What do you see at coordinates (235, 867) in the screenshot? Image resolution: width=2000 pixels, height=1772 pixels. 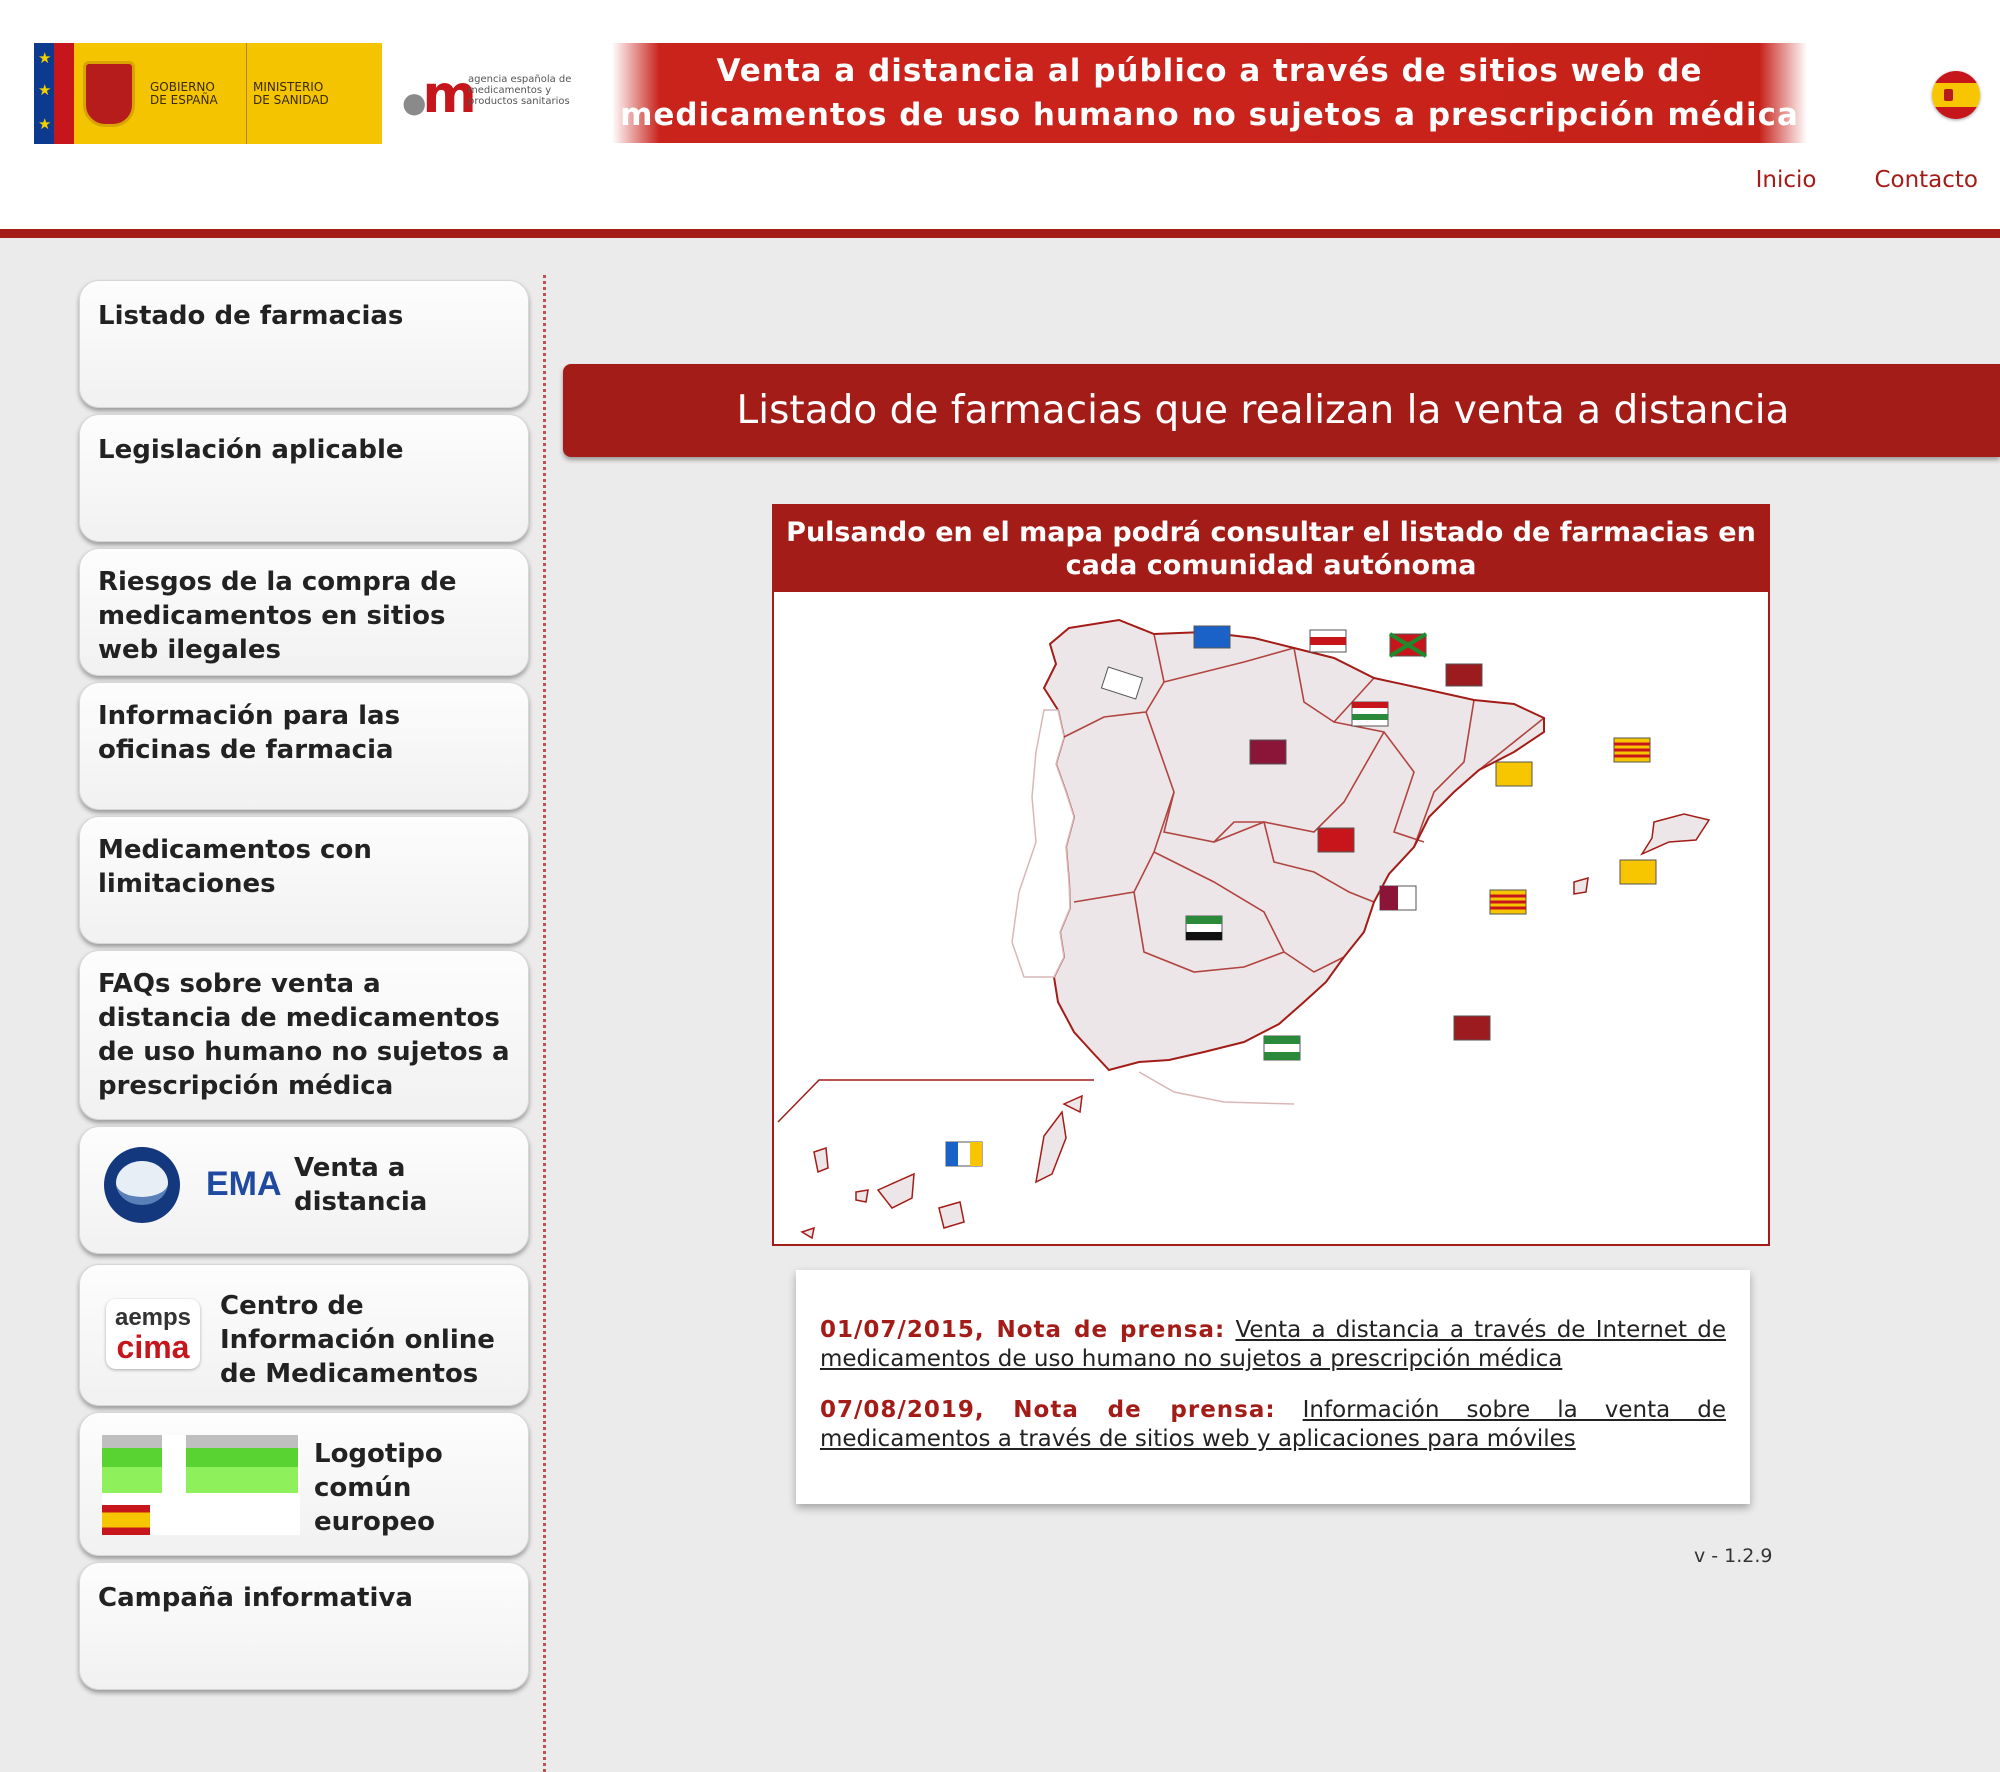 I see `sidebar-item-label: Medicamentos con limitaciones` at bounding box center [235, 867].